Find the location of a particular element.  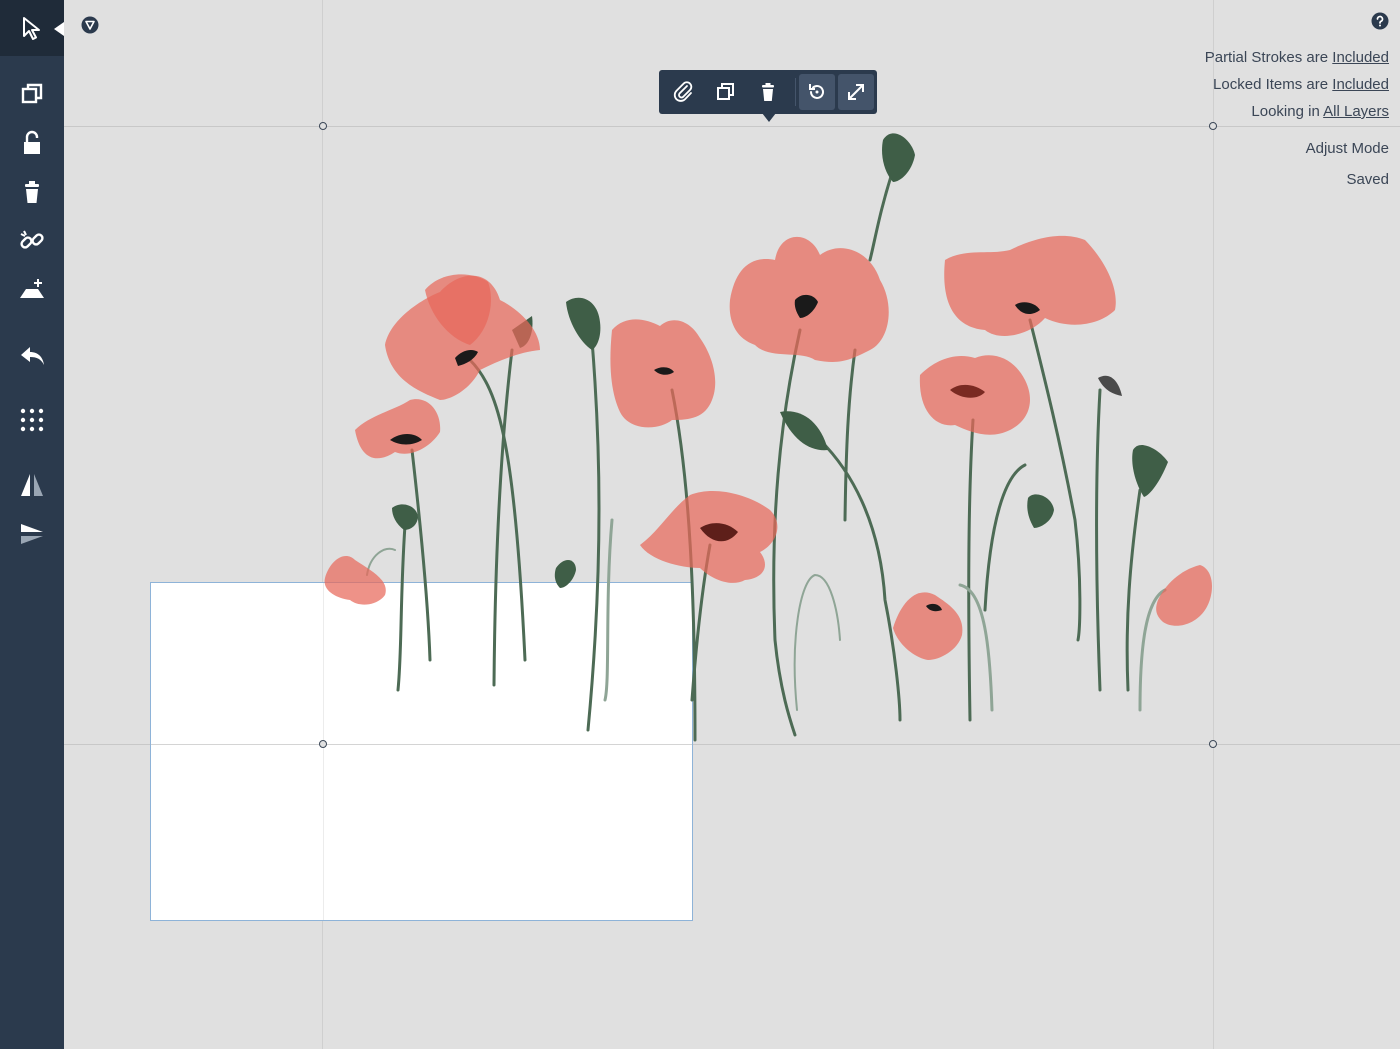

flip-horizontal-button is located at coordinates (32, 485).